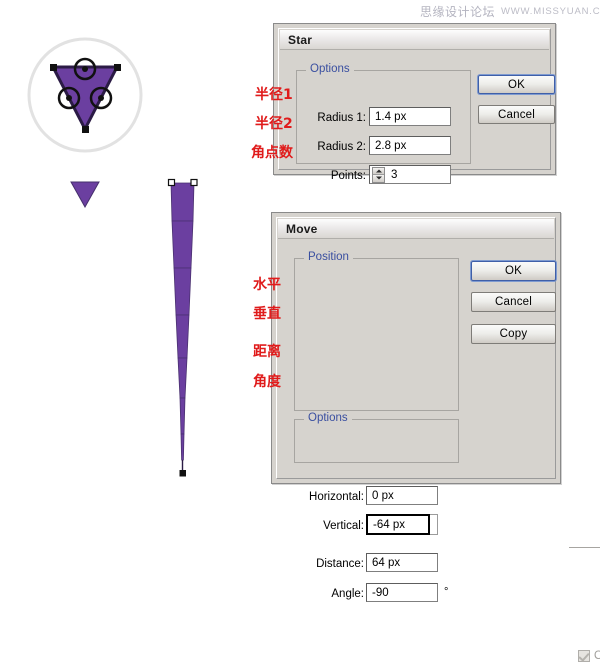 The width and height of the screenshot is (600, 662). I want to click on move-options-group: Options, so click(376, 437).